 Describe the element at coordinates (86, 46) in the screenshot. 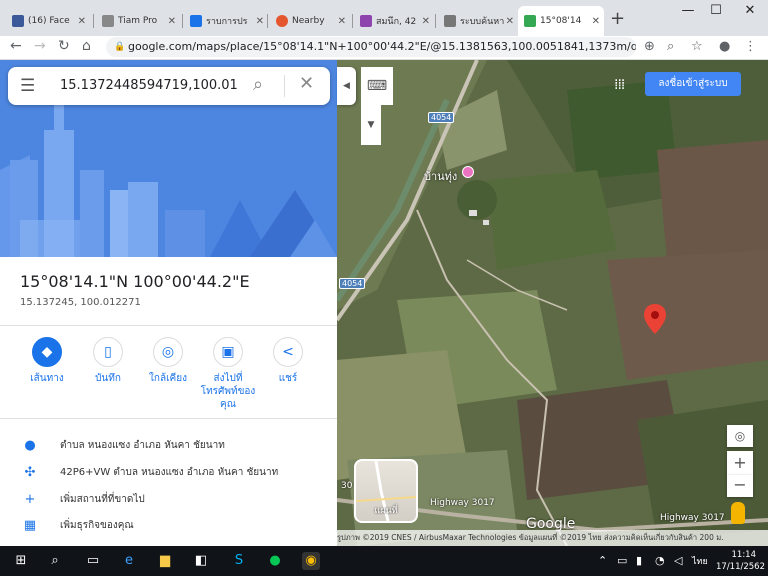

I see `home-button: ⌂` at that location.